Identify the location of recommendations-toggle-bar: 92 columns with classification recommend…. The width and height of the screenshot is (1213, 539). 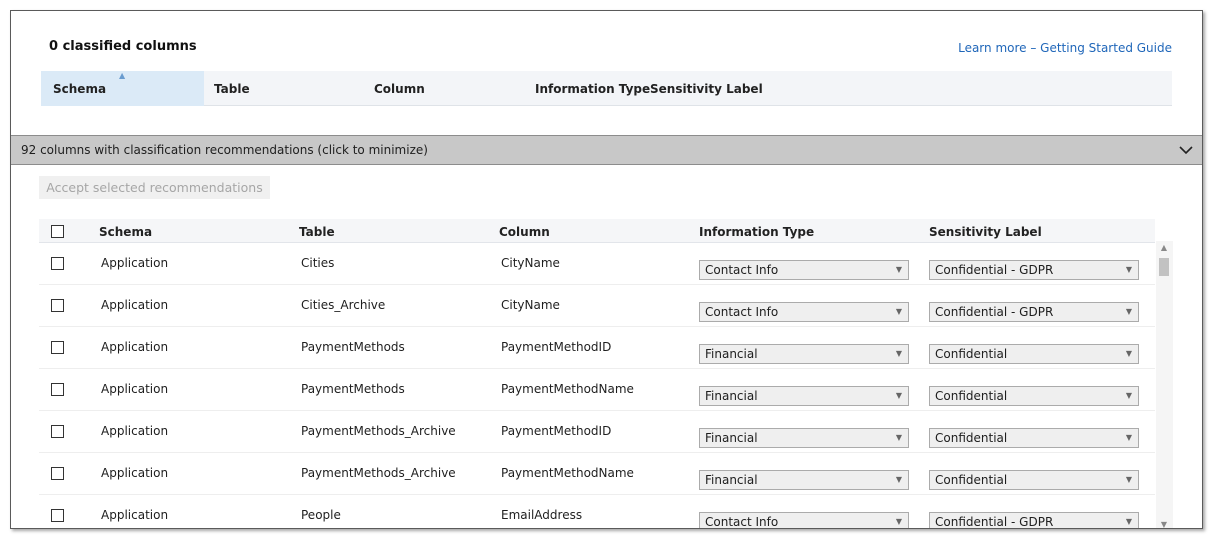
(606, 150).